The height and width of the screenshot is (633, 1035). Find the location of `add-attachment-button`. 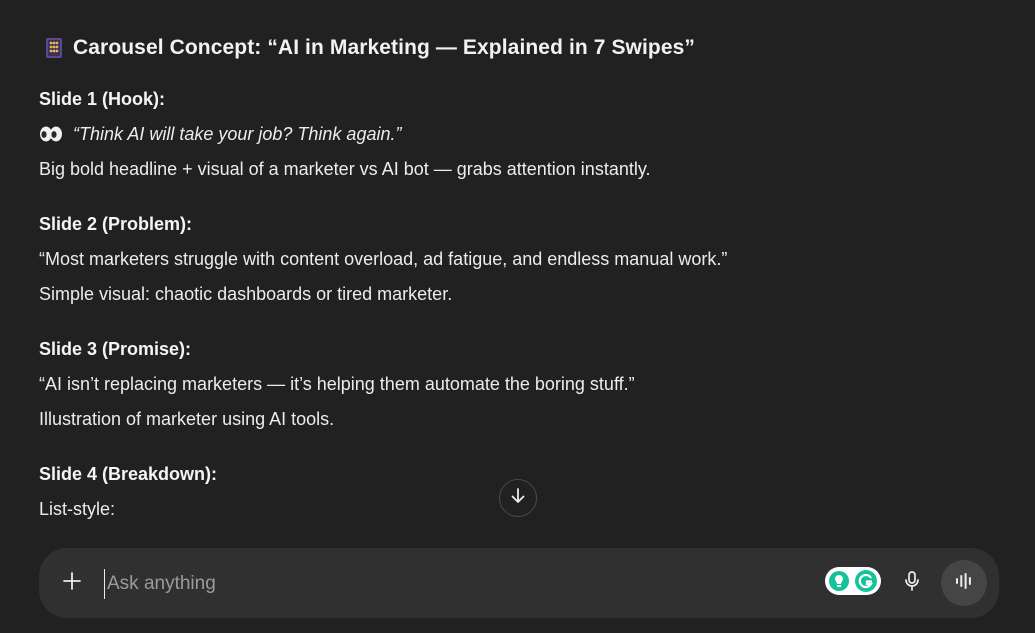

add-attachment-button is located at coordinates (72, 583).